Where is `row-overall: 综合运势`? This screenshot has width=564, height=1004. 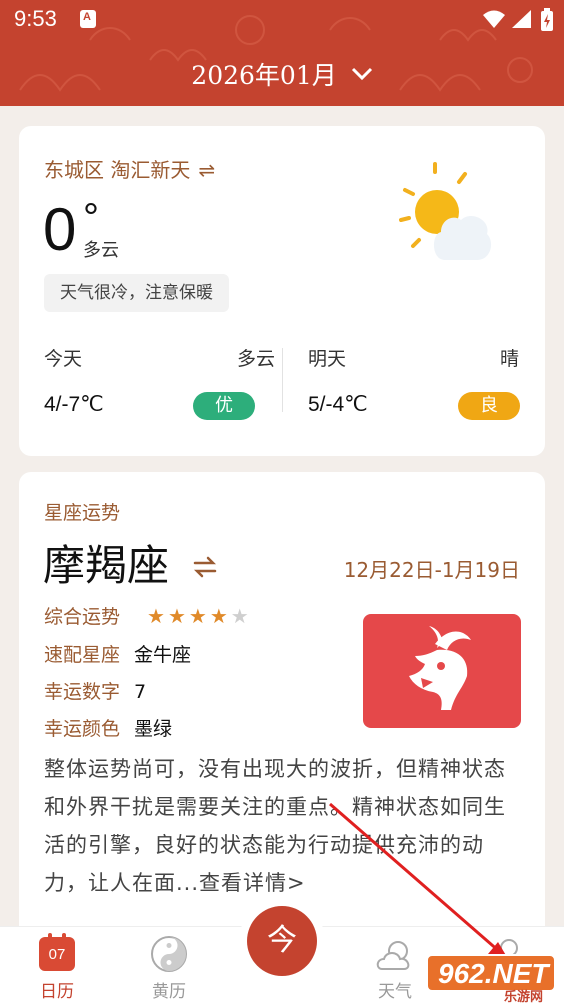 row-overall: 综合运势 is located at coordinates (82, 615).